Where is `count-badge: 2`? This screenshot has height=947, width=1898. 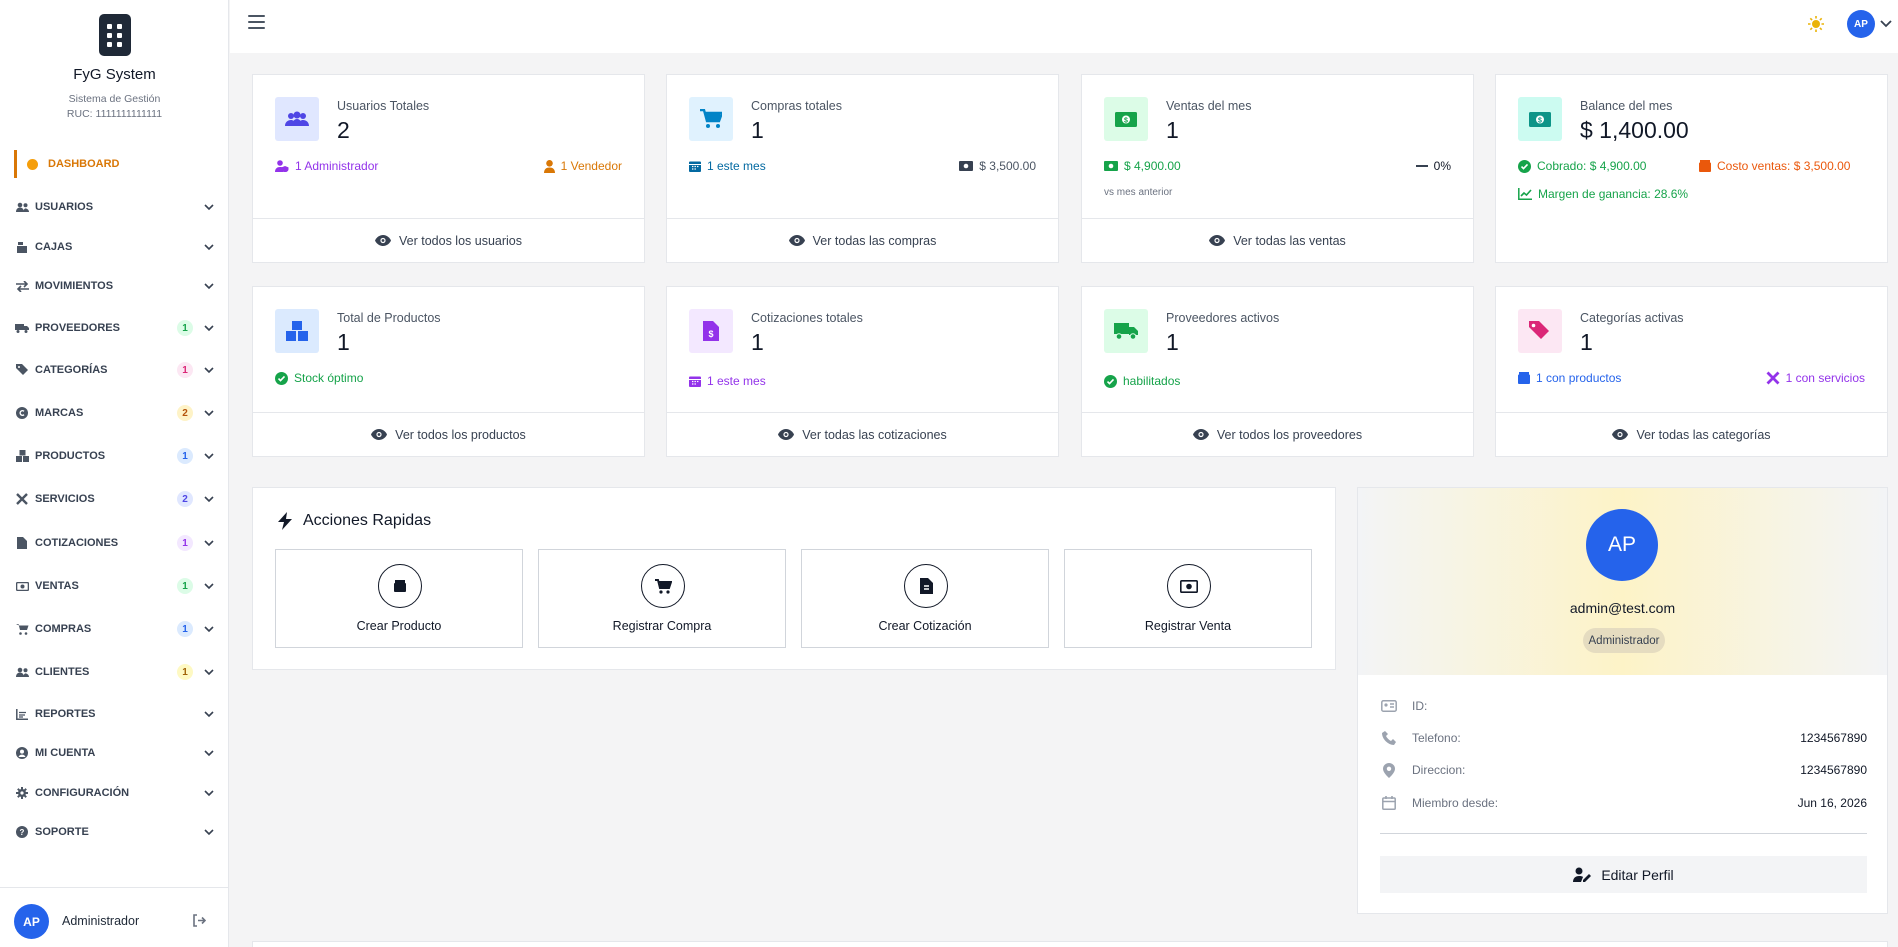
count-badge: 2 is located at coordinates (185, 499).